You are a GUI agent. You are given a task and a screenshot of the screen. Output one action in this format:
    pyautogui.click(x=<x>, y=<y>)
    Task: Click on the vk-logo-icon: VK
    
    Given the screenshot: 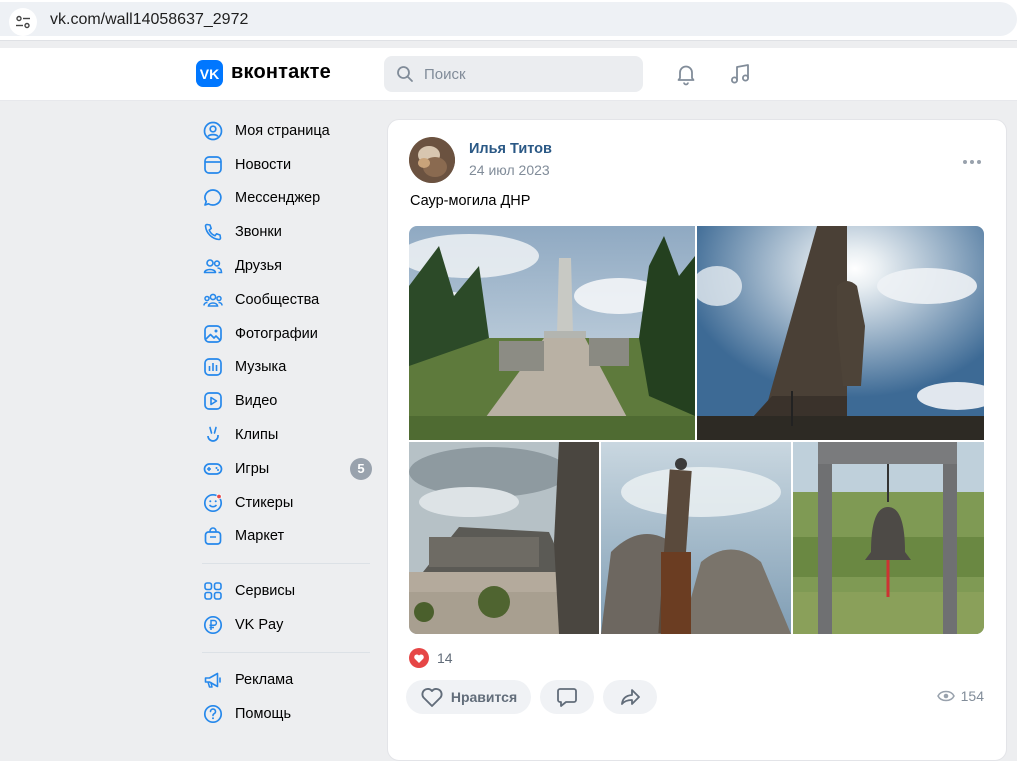 What is the action you would take?
    pyautogui.click(x=209, y=73)
    